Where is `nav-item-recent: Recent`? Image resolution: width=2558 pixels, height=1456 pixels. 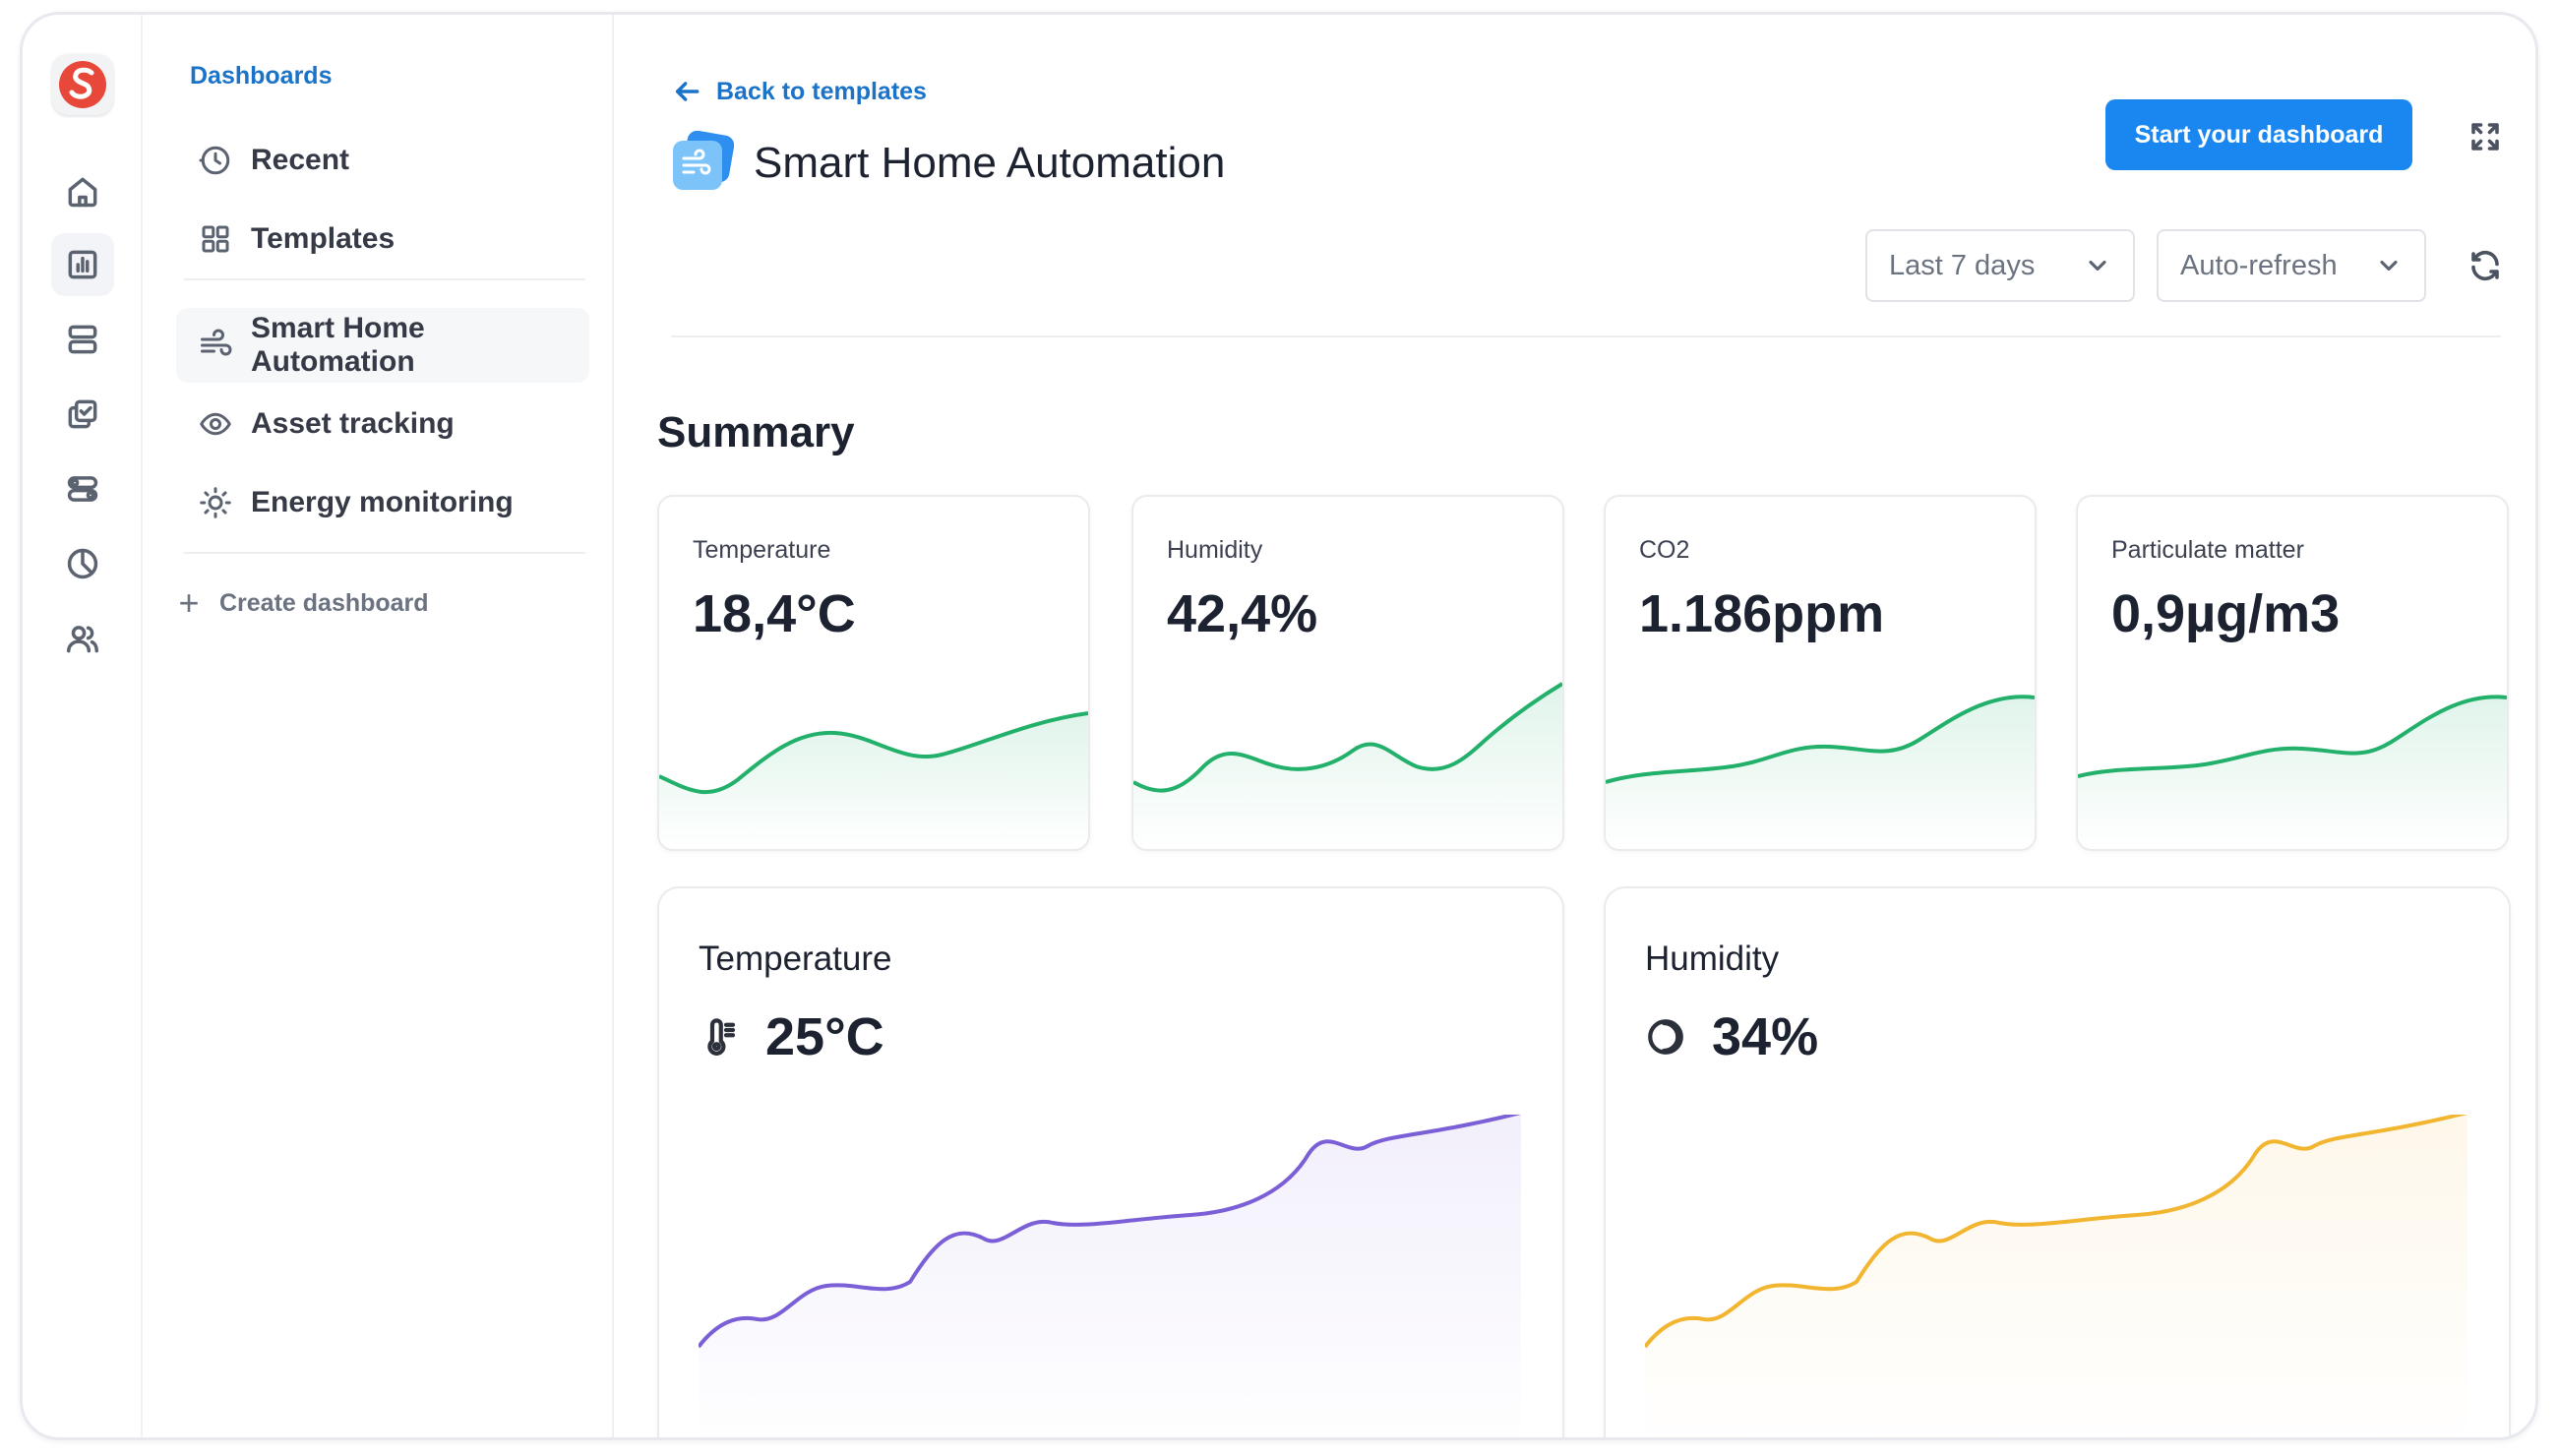 nav-item-recent: Recent is located at coordinates (382, 160).